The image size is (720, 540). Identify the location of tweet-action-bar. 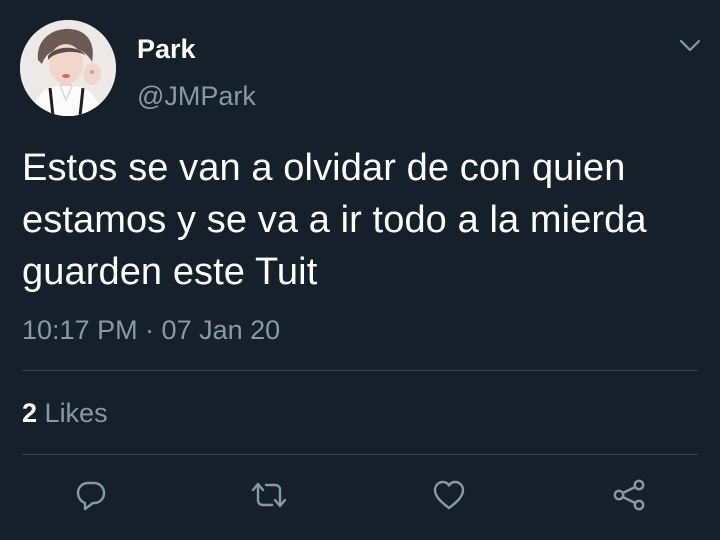
(360, 495).